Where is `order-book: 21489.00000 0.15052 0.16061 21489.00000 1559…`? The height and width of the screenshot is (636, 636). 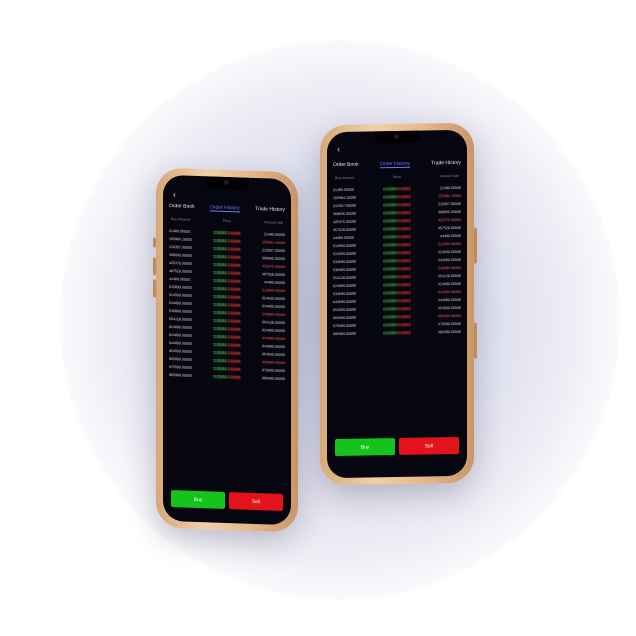 order-book: 21489.00000 0.15052 0.16061 21489.00000 1559… is located at coordinates (227, 305).